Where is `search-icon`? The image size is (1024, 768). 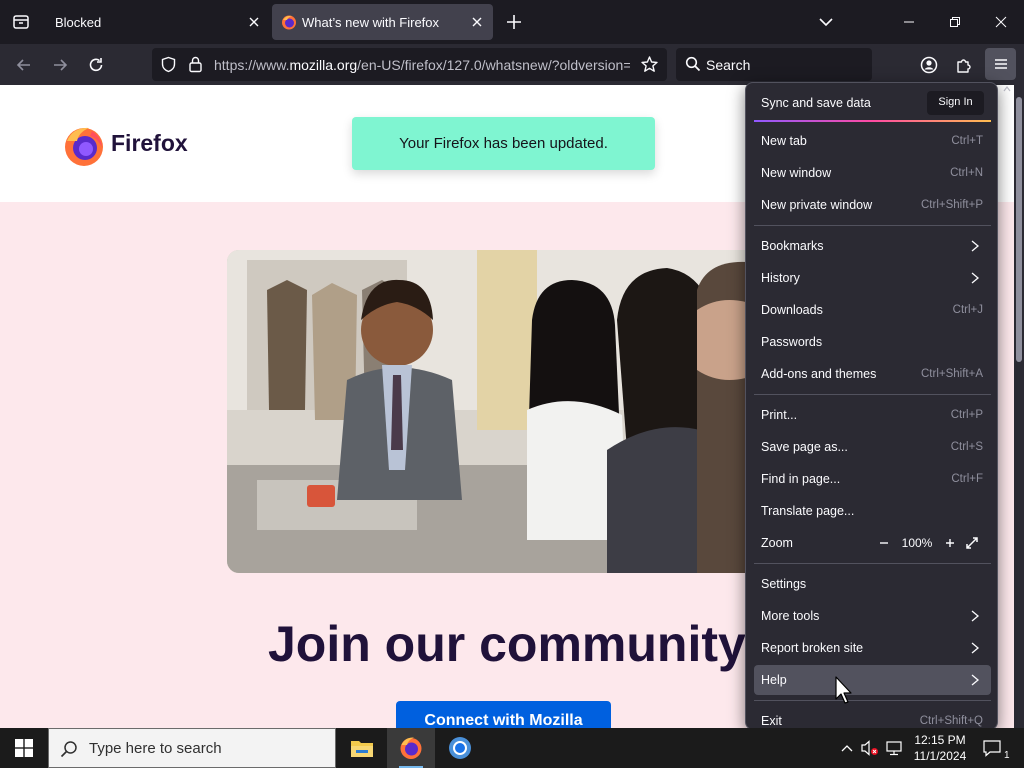
search-icon is located at coordinates (693, 64).